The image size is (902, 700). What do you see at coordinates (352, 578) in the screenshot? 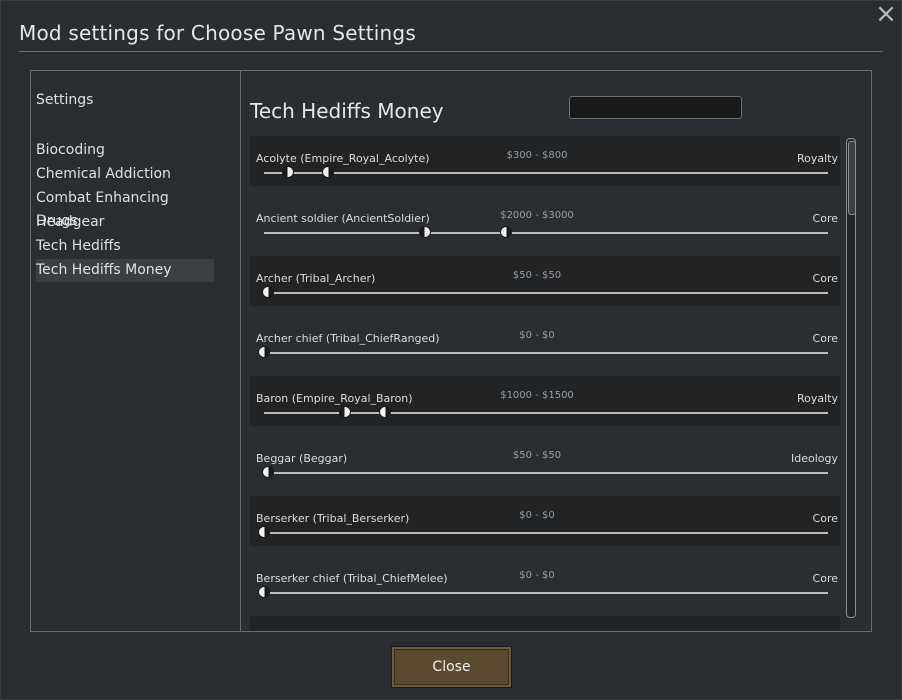
I see `row-label: Berserker chief (Tribal_ChiefMelee)` at bounding box center [352, 578].